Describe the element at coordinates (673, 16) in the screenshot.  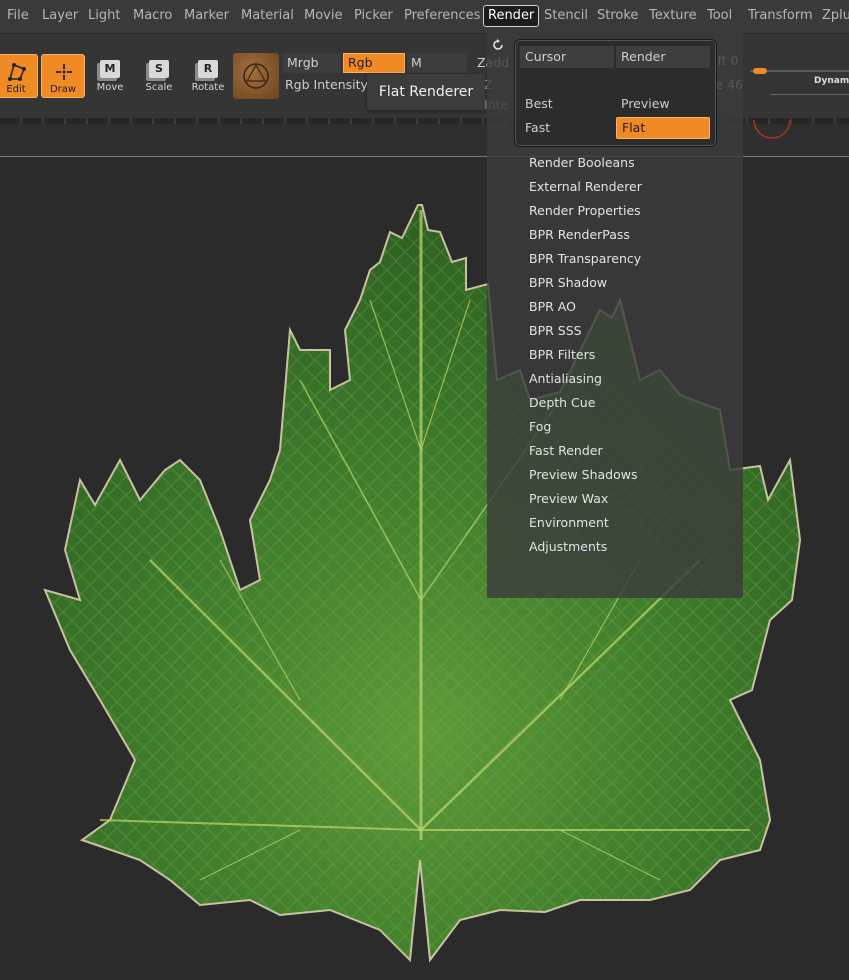
I see `menu-texture: Texture` at that location.